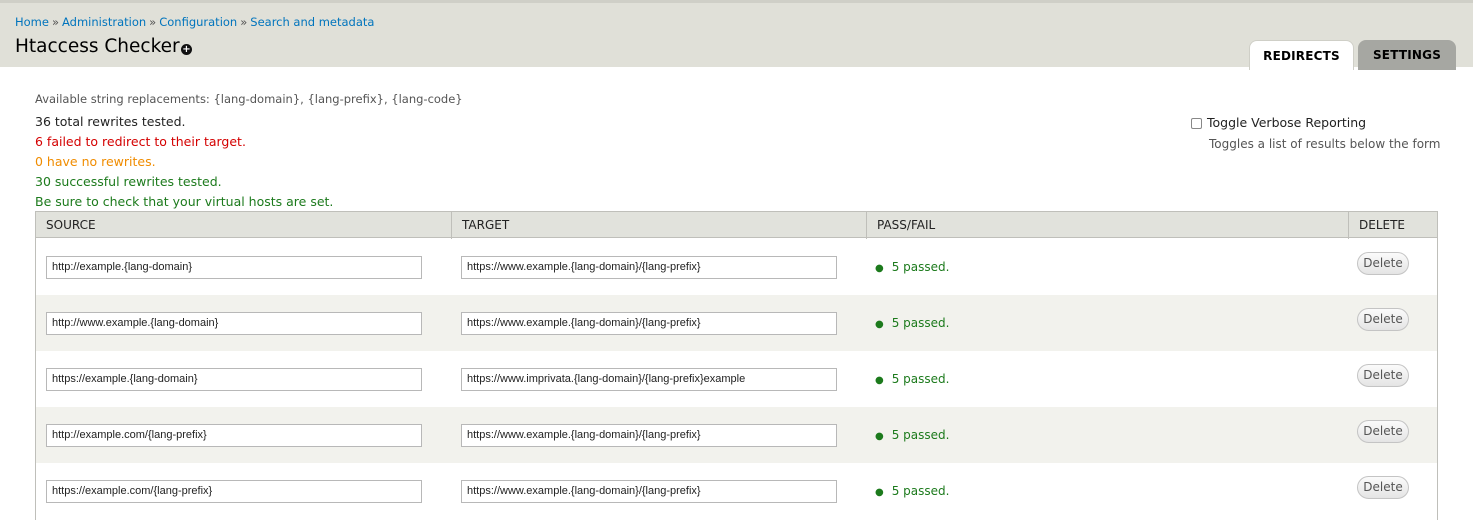 The image size is (1473, 520). Describe the element at coordinates (110, 121) in the screenshot. I see `total-rewrites-message: 36 total rewrites tested.` at that location.